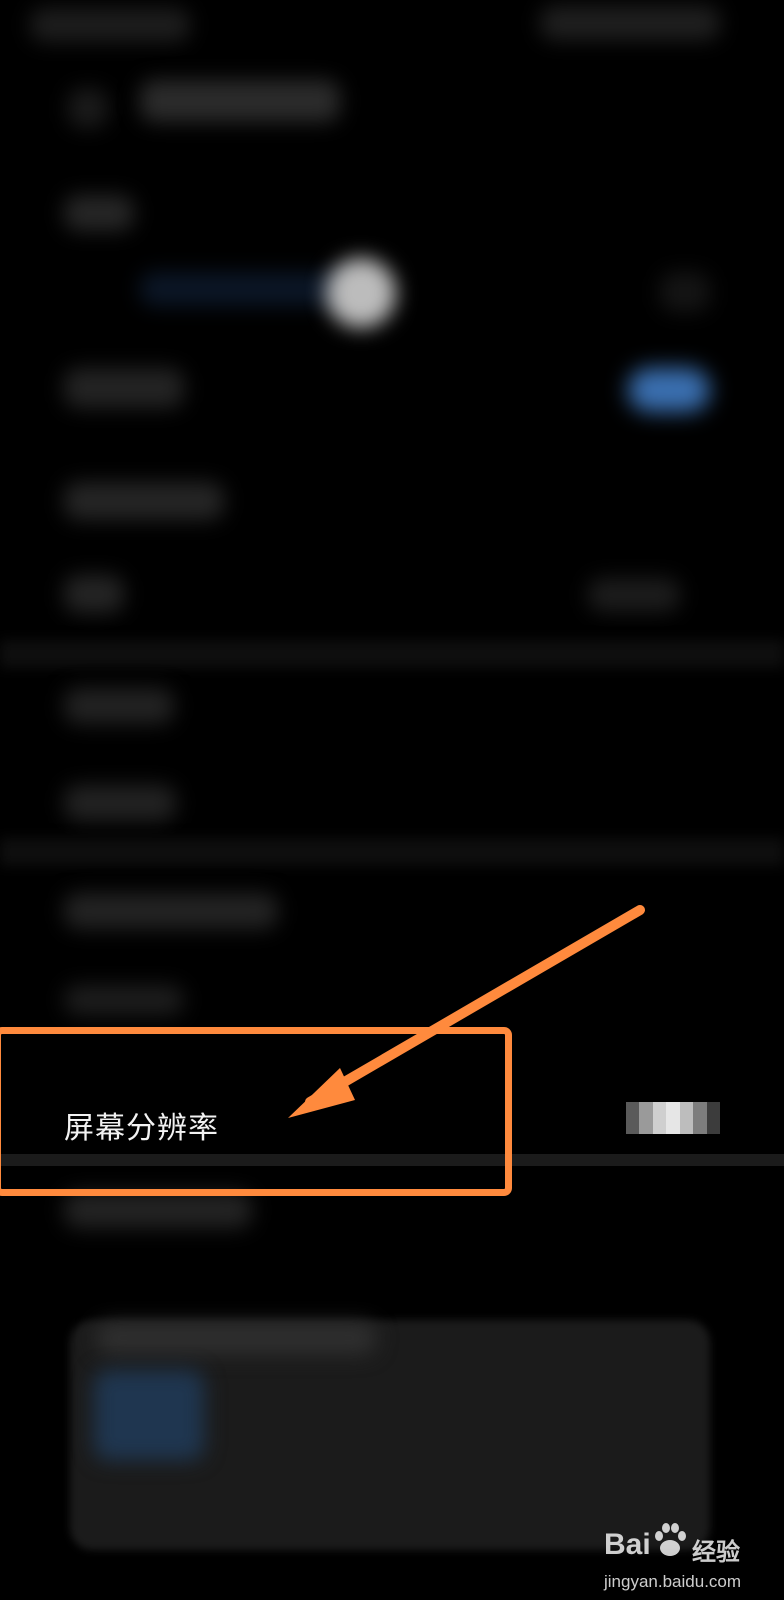  Describe the element at coordinates (236, 1338) in the screenshot. I see `card-title-blur` at that location.